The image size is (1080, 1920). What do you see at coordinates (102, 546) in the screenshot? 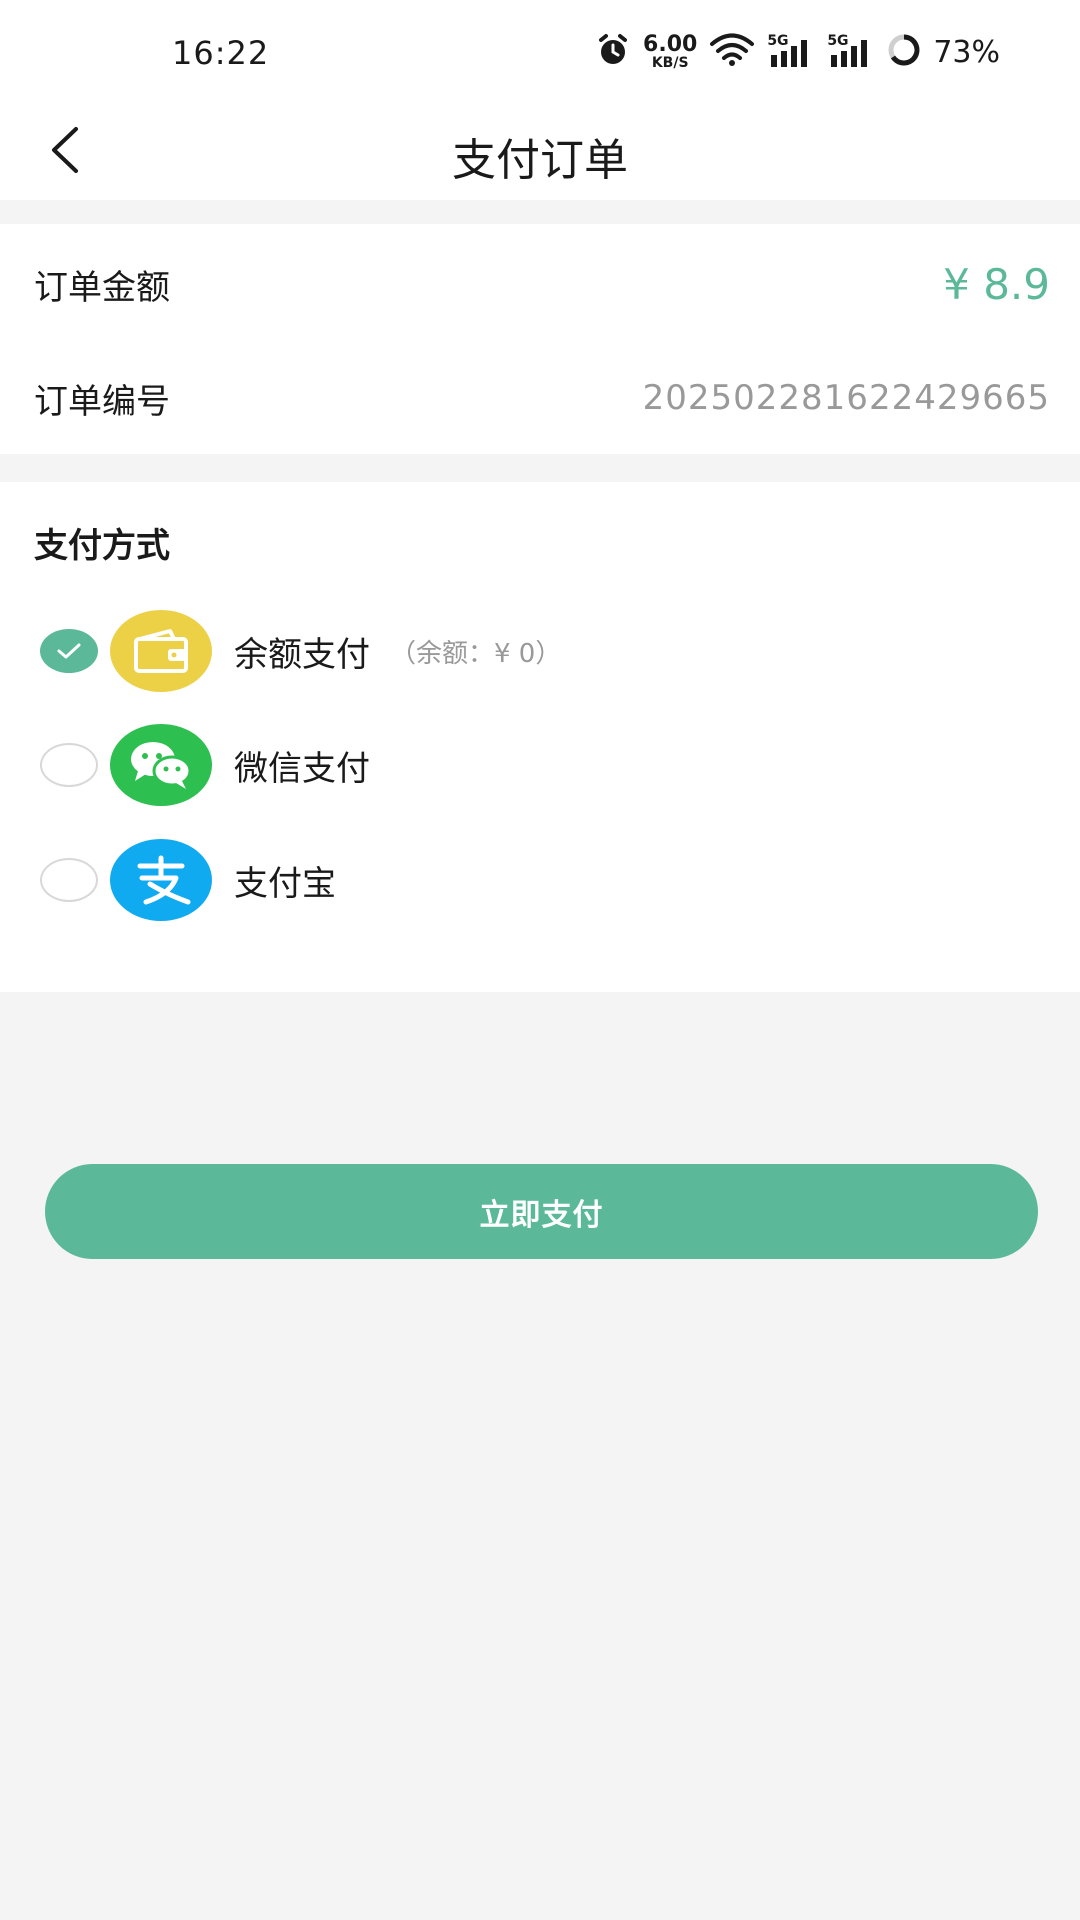
I see `payment-section-title: 支付方式` at bounding box center [102, 546].